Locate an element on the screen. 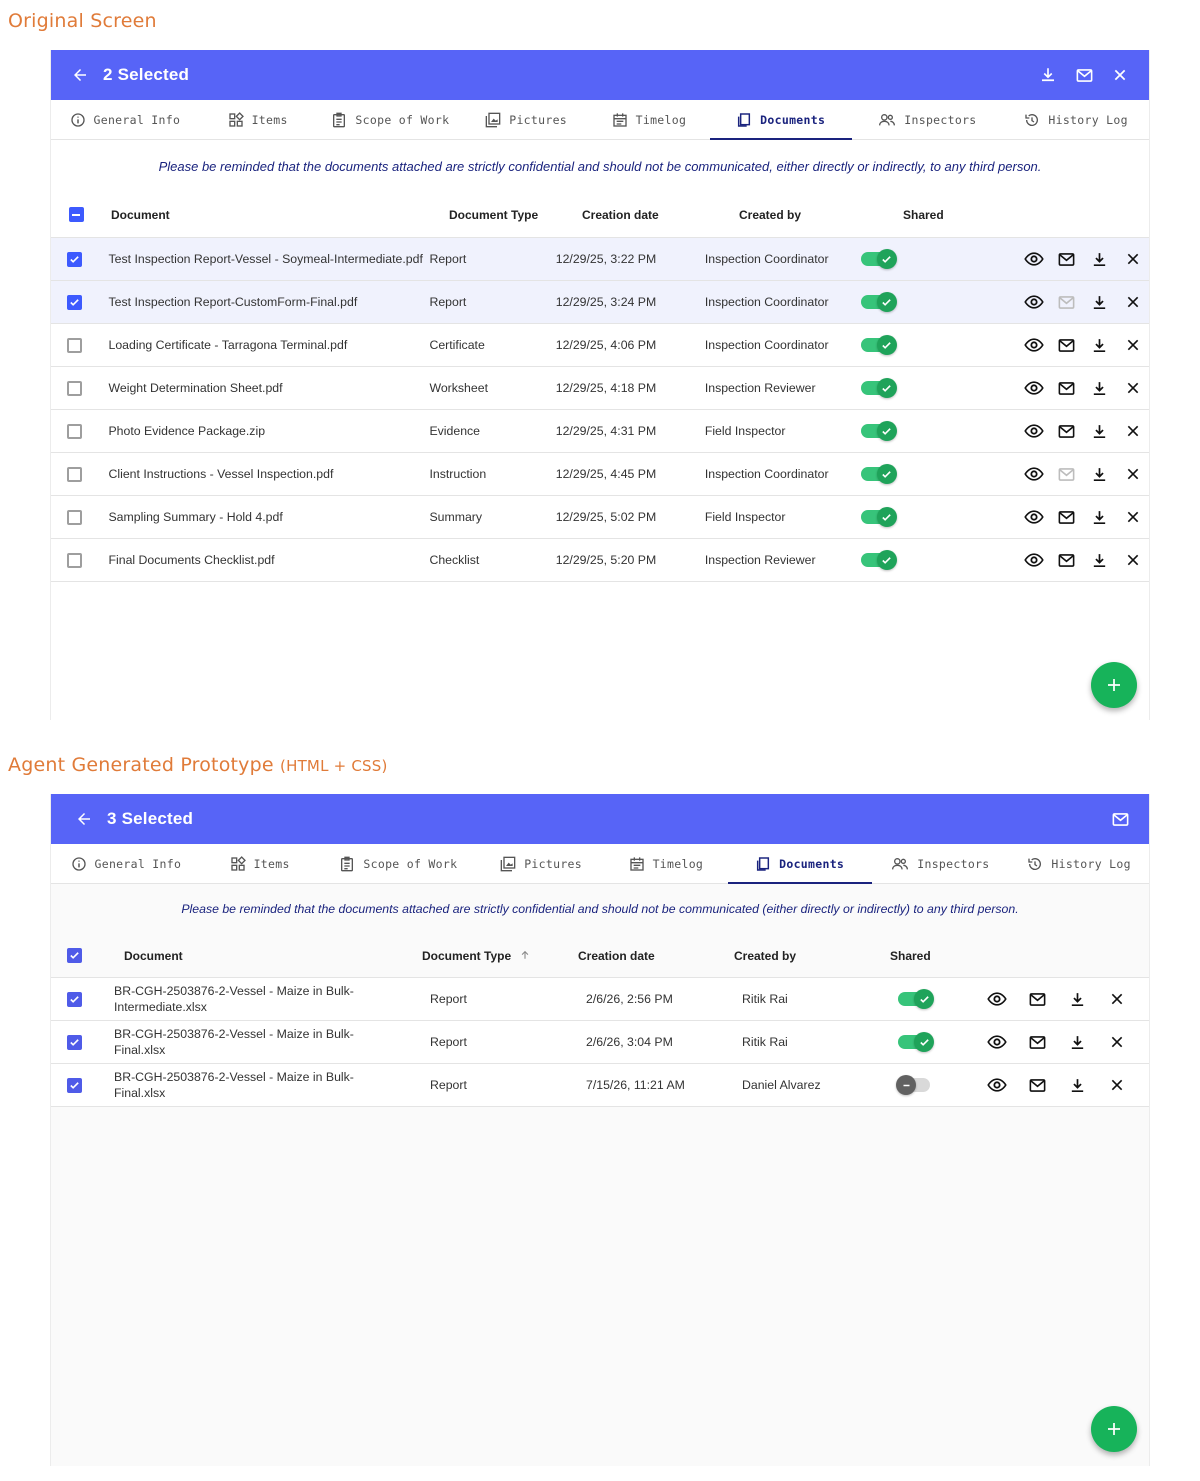  close-icon is located at coordinates (1120, 75).